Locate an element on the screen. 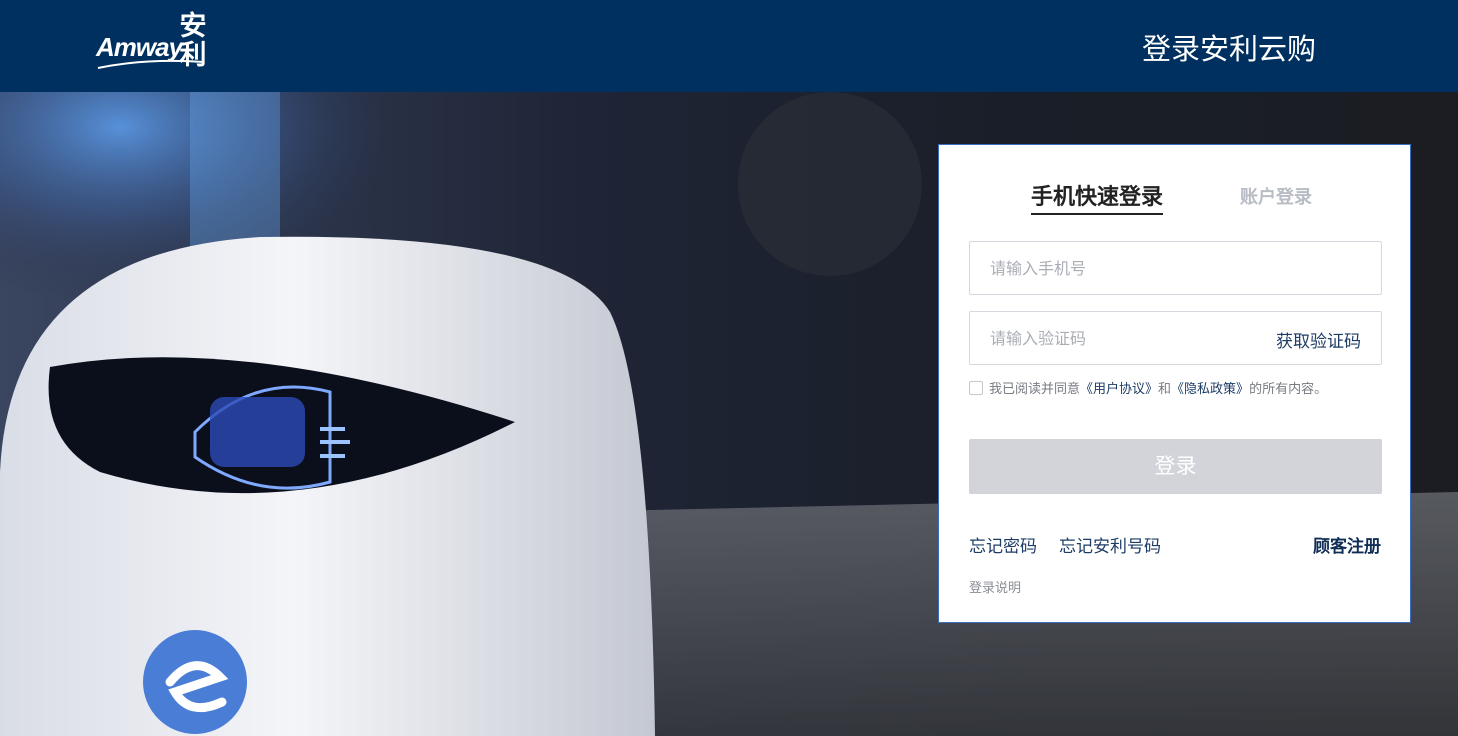 The height and width of the screenshot is (736, 1458). agreement-row: 我已阅读并同意《用户协议》和《隐私政策》的所有内容。 is located at coordinates (1148, 387).